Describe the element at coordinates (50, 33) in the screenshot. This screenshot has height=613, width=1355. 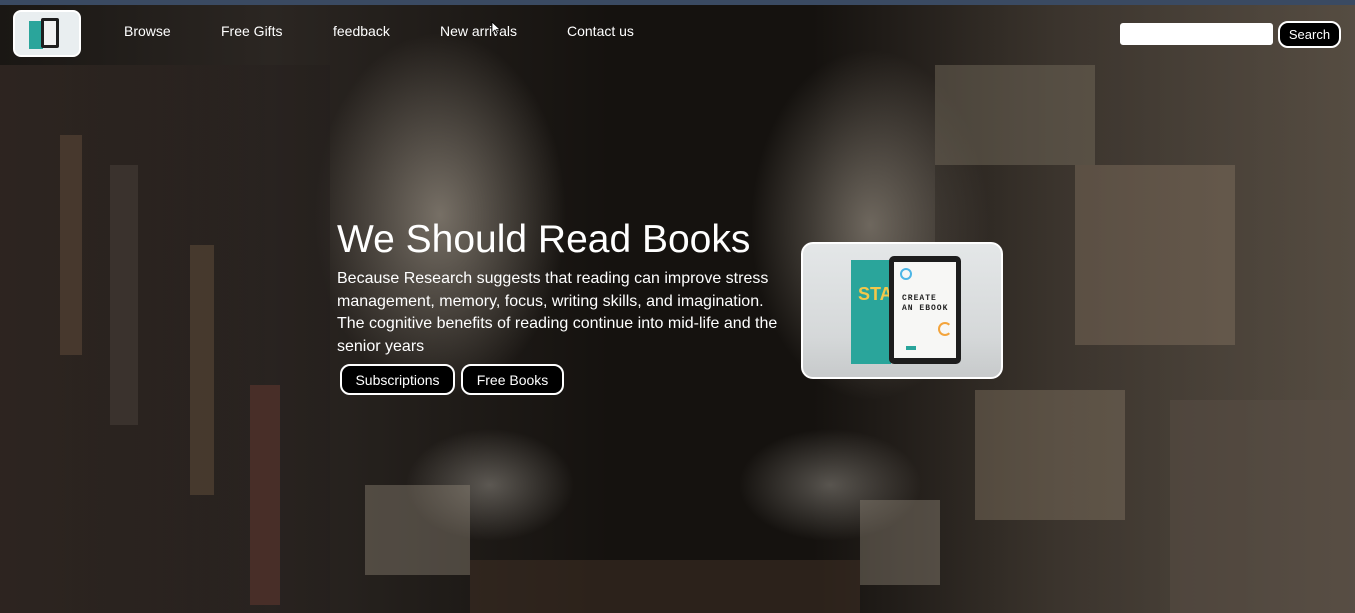
I see `logo-tablet-shape` at that location.